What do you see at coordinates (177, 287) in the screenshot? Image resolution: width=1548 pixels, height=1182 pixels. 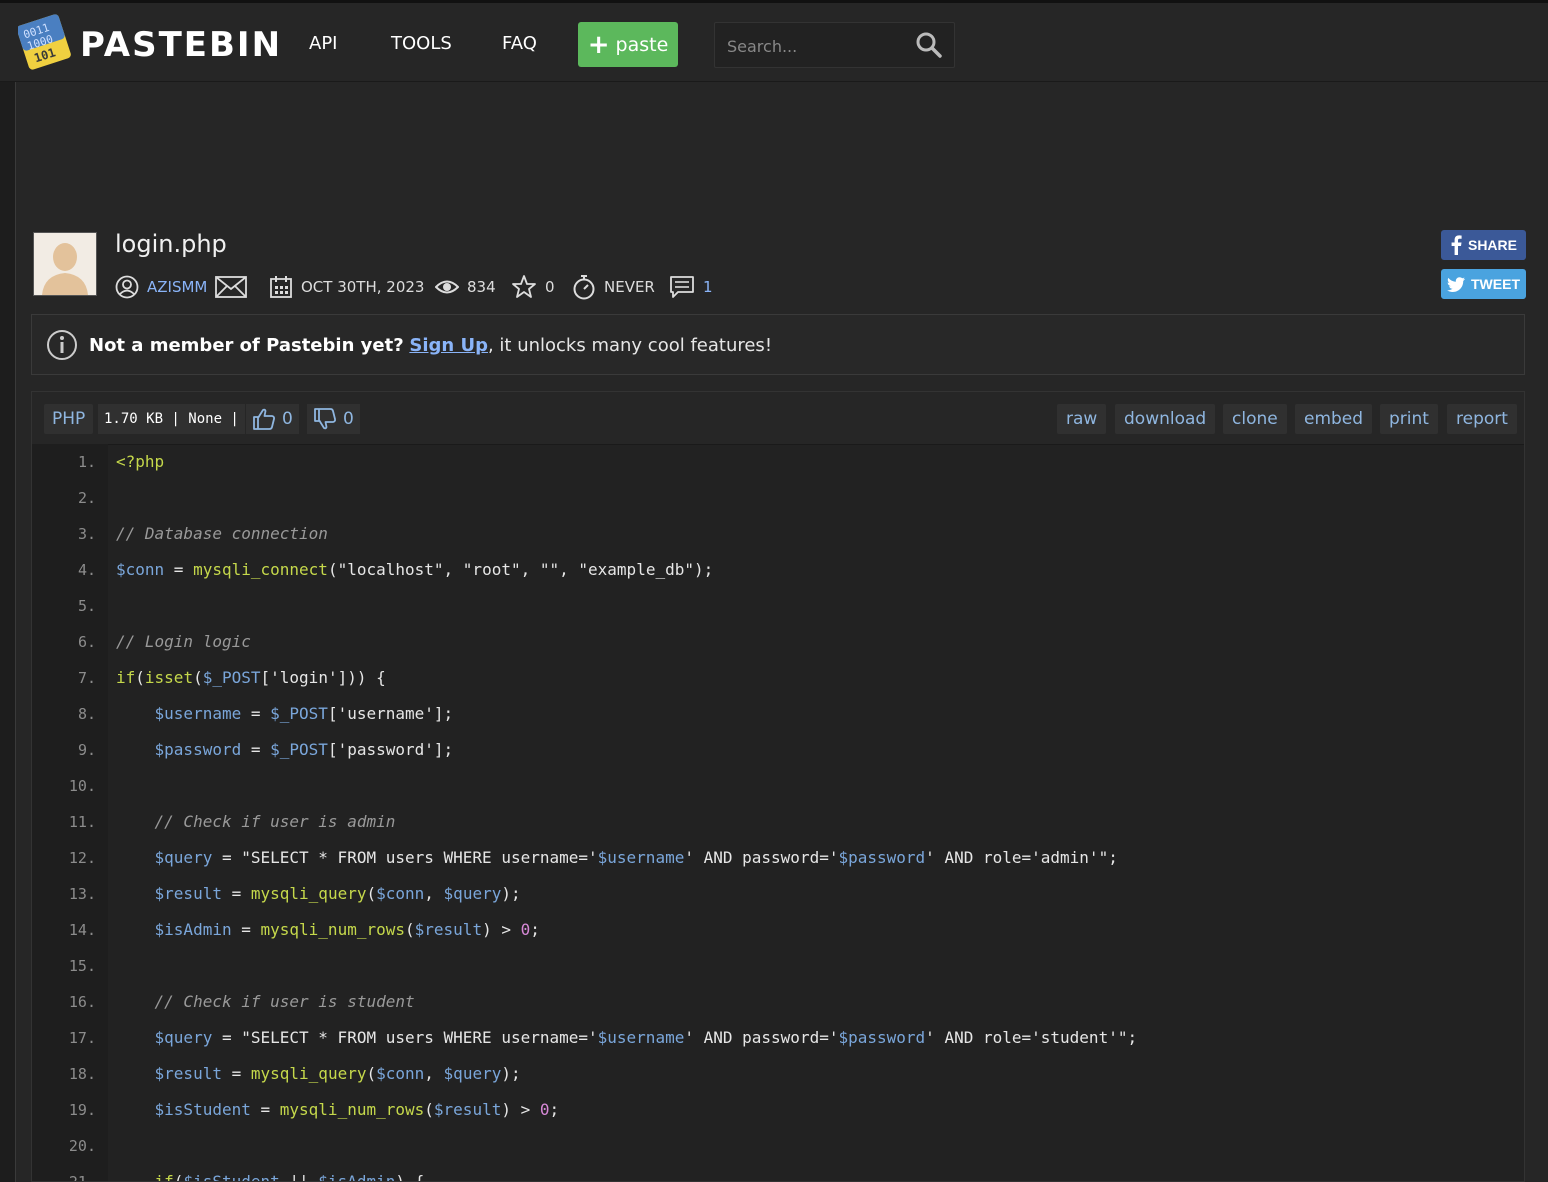 I see `author-link: AZISMM` at bounding box center [177, 287].